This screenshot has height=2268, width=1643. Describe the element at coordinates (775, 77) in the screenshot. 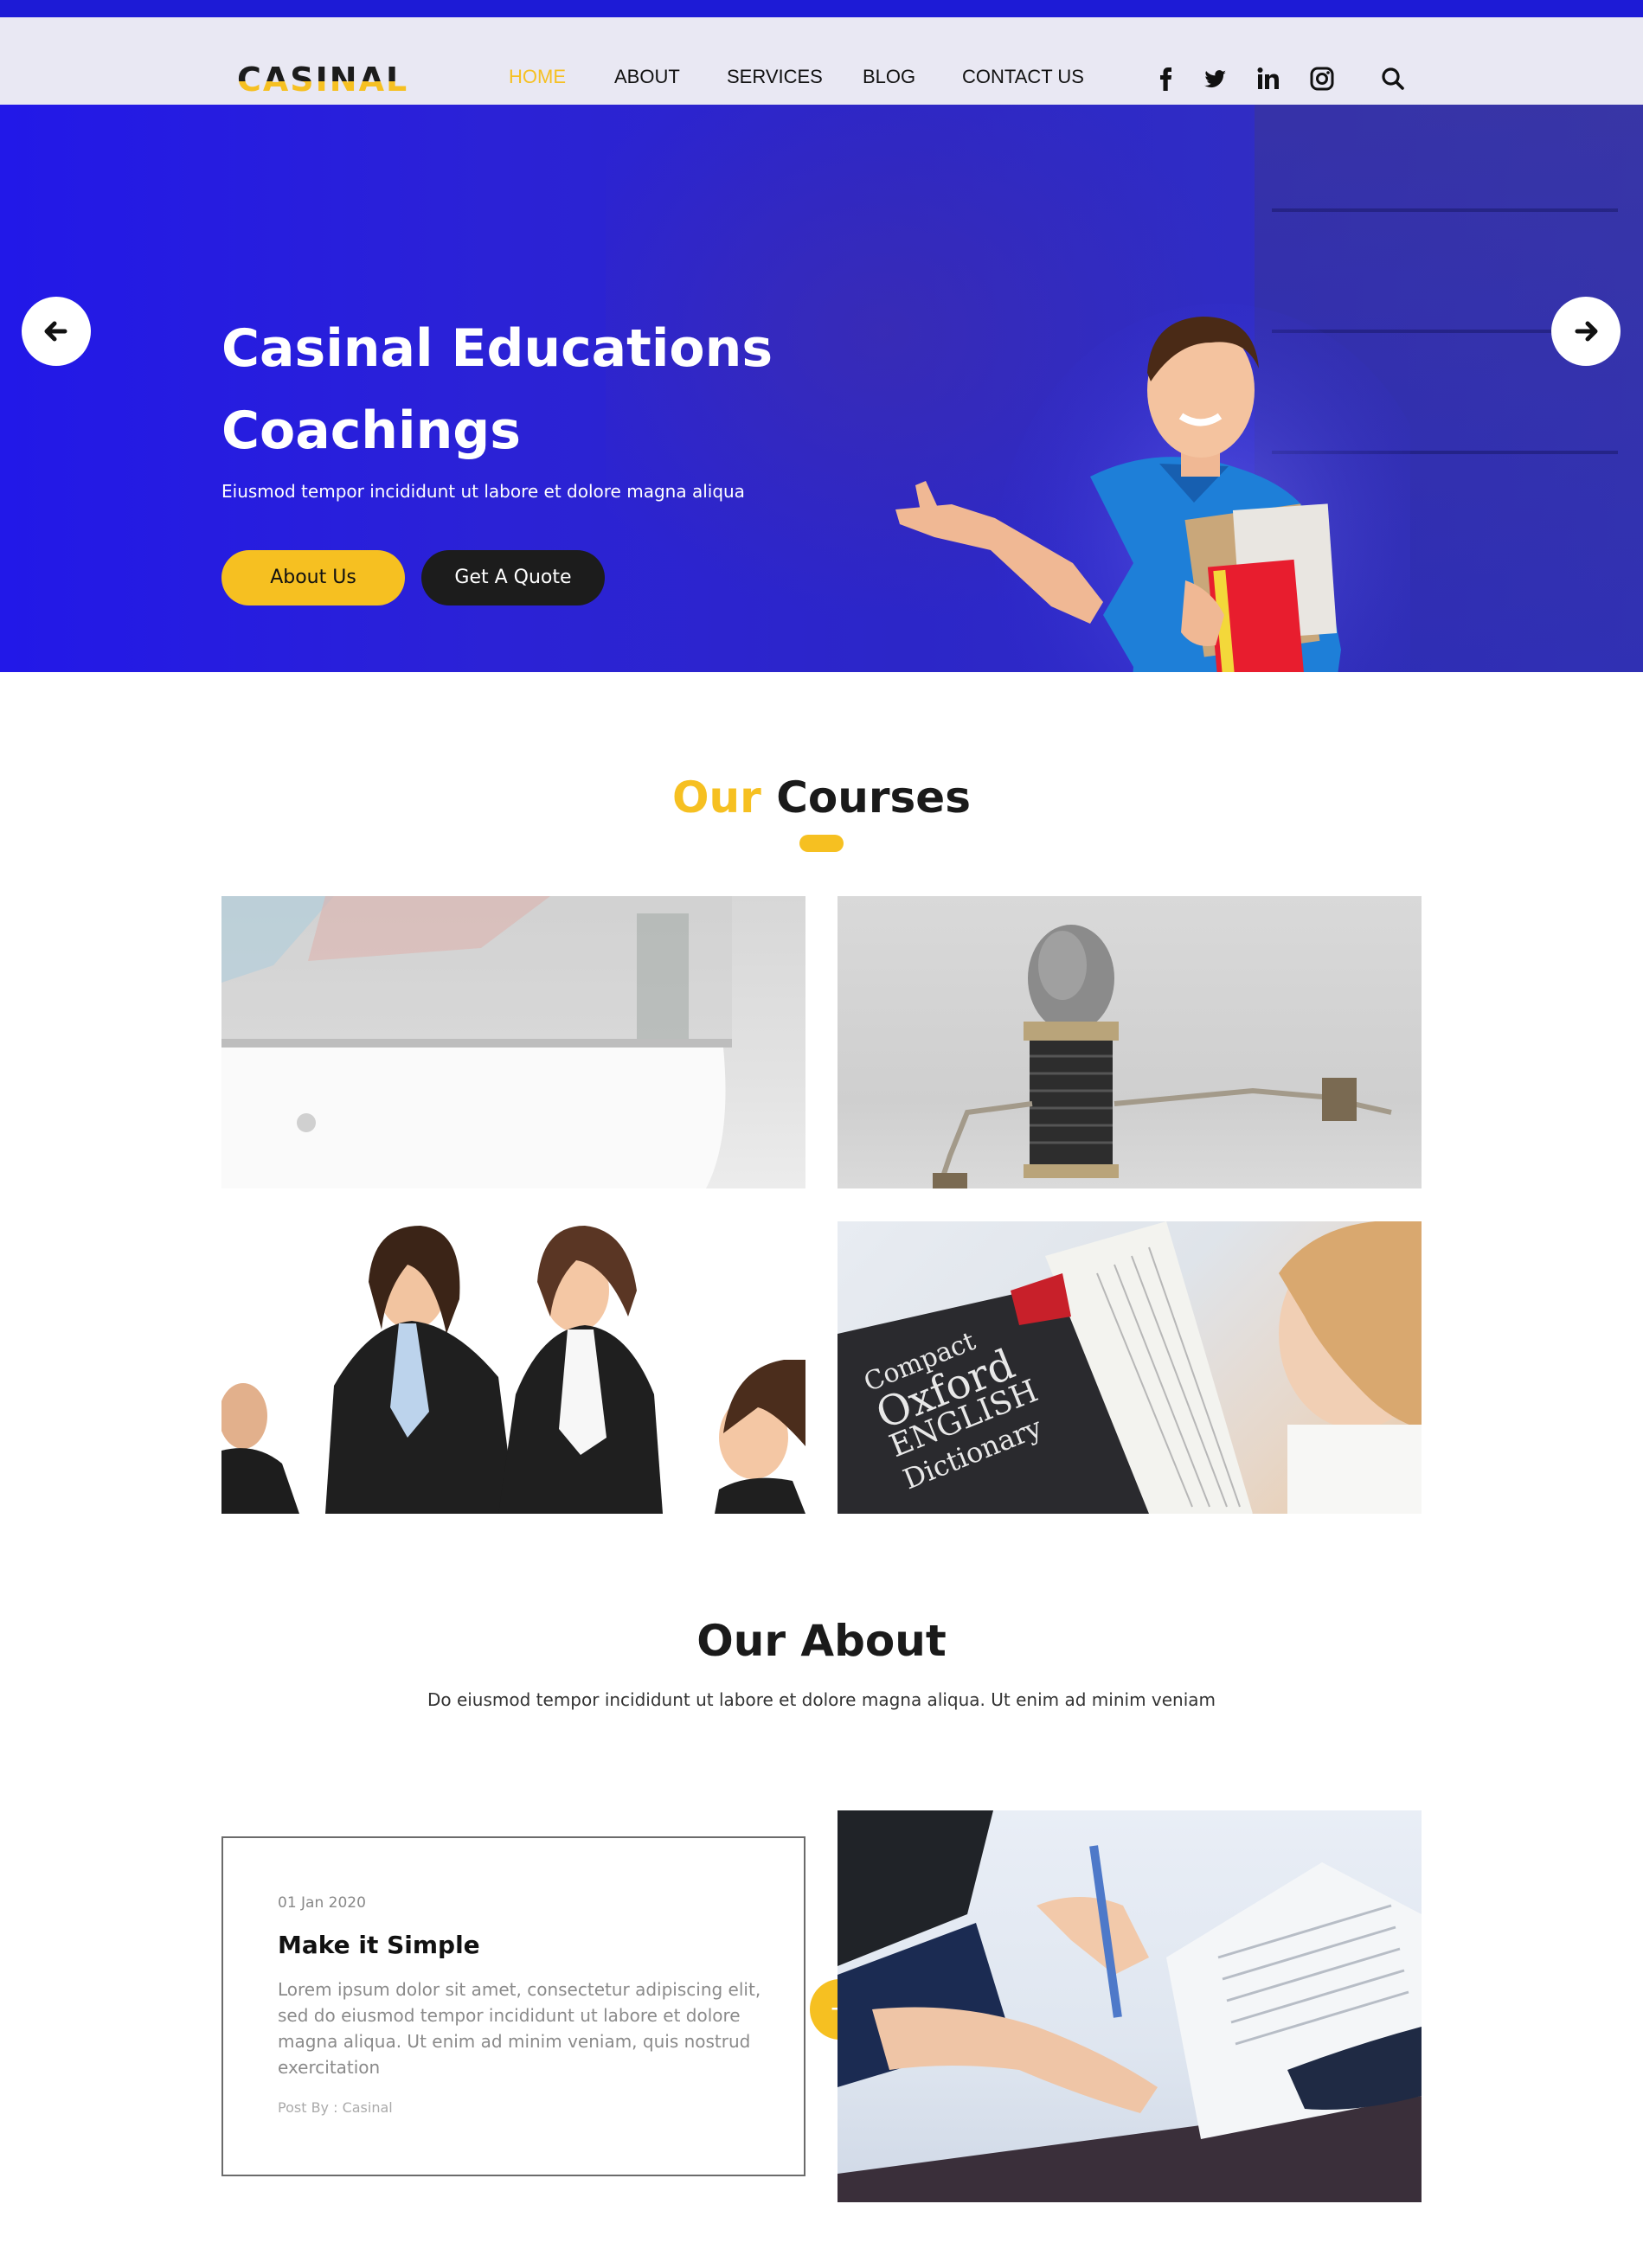

I see `nav-services: SERVICES` at that location.